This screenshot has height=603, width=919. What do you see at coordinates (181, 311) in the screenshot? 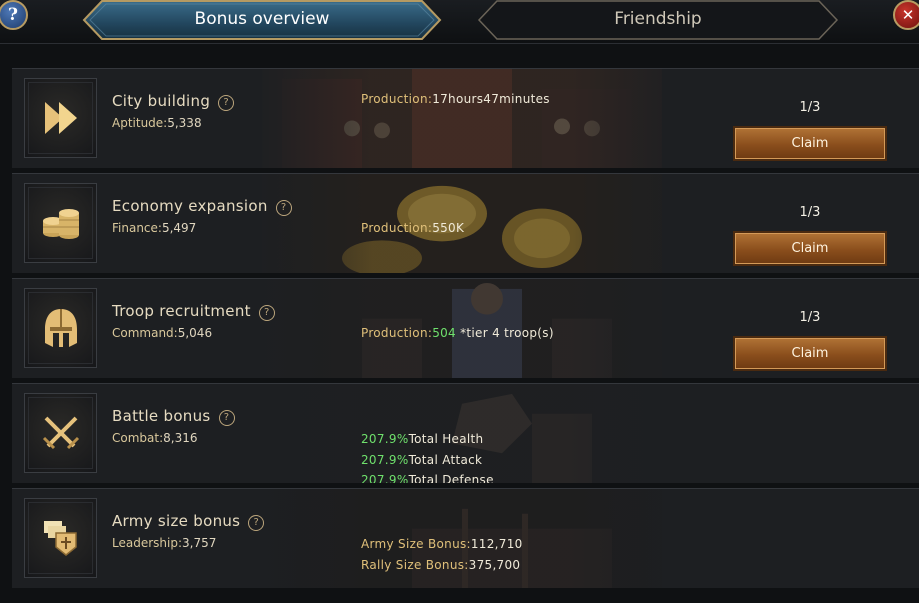
I see `row-title-text: Troop recruitment` at bounding box center [181, 311].